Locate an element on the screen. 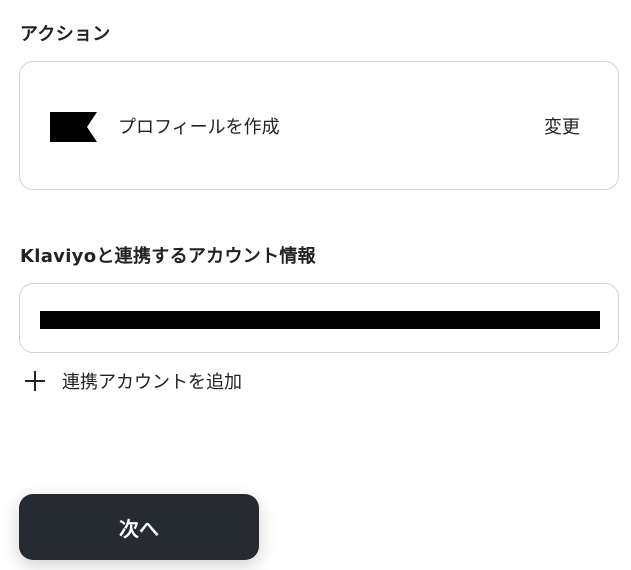 This screenshot has width=631, height=570. plus-icon is located at coordinates (35, 381).